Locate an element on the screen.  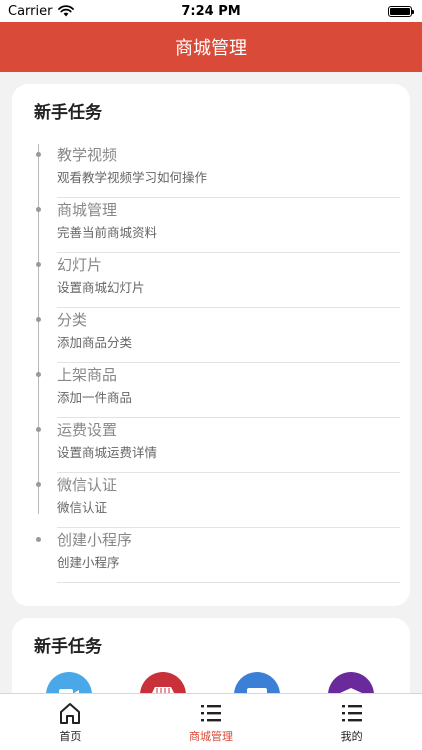
task-item-tutorial-video: 教学视频 观看教学视频学习如何操作 is located at coordinates (218, 171).